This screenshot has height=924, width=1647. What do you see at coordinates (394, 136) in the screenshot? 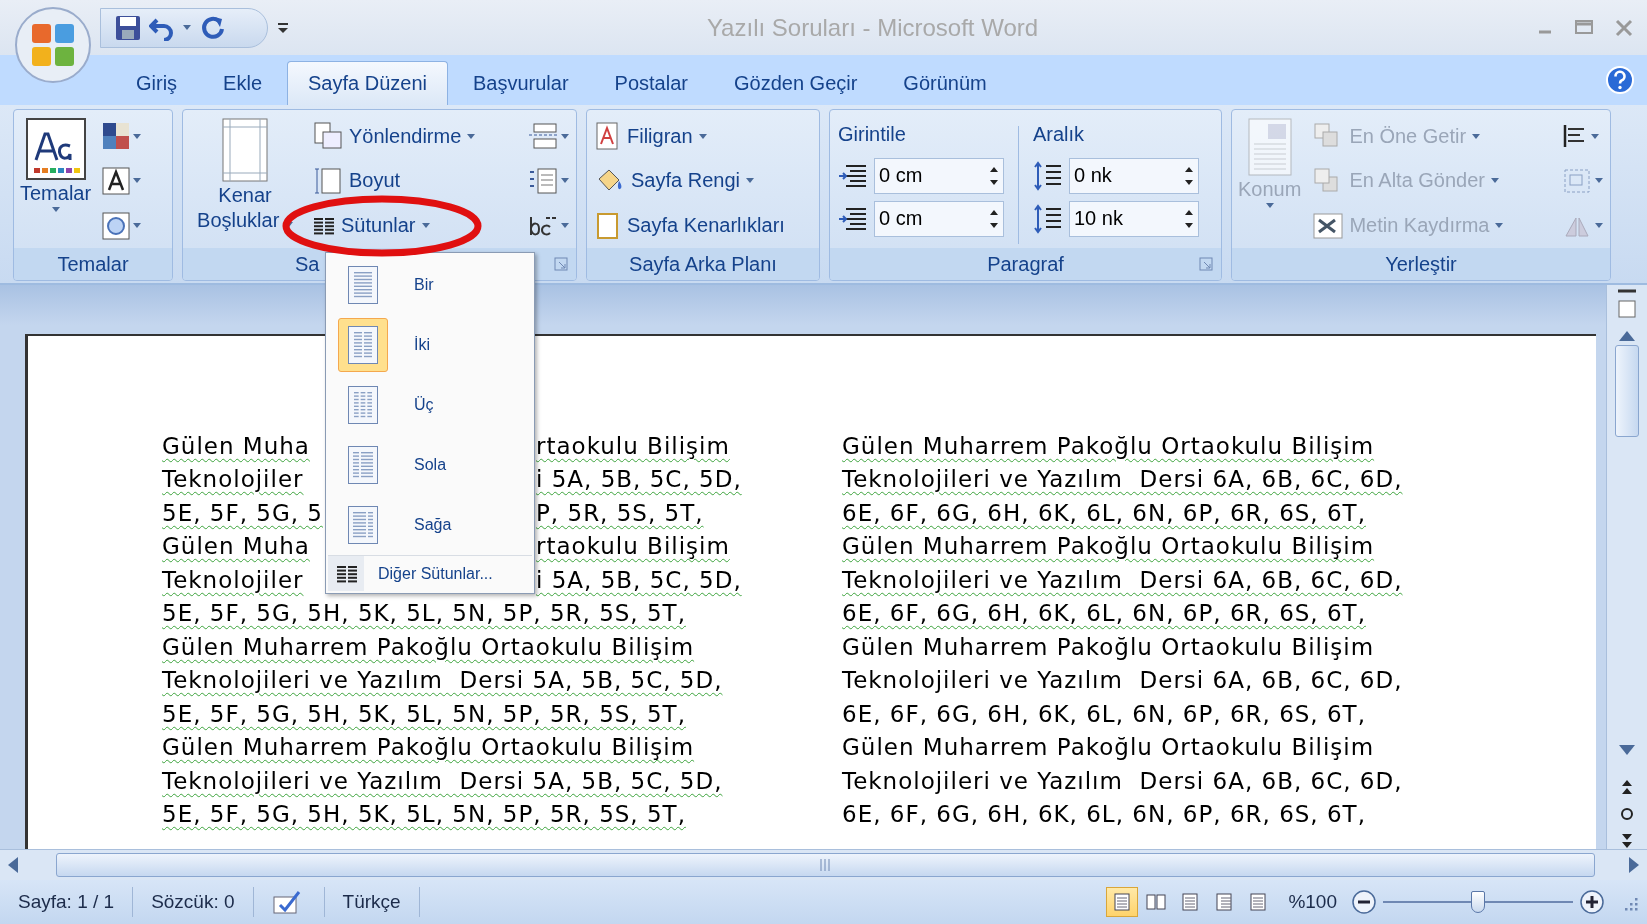
I see `page-setup-button: Yönlendirme` at bounding box center [394, 136].